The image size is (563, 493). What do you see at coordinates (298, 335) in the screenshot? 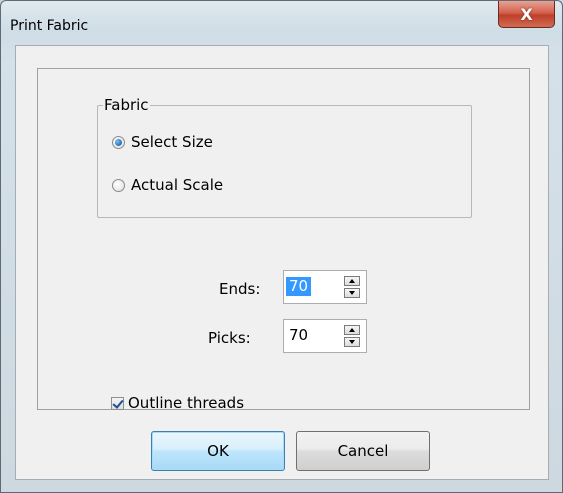
I see `picks-value: 70` at bounding box center [298, 335].